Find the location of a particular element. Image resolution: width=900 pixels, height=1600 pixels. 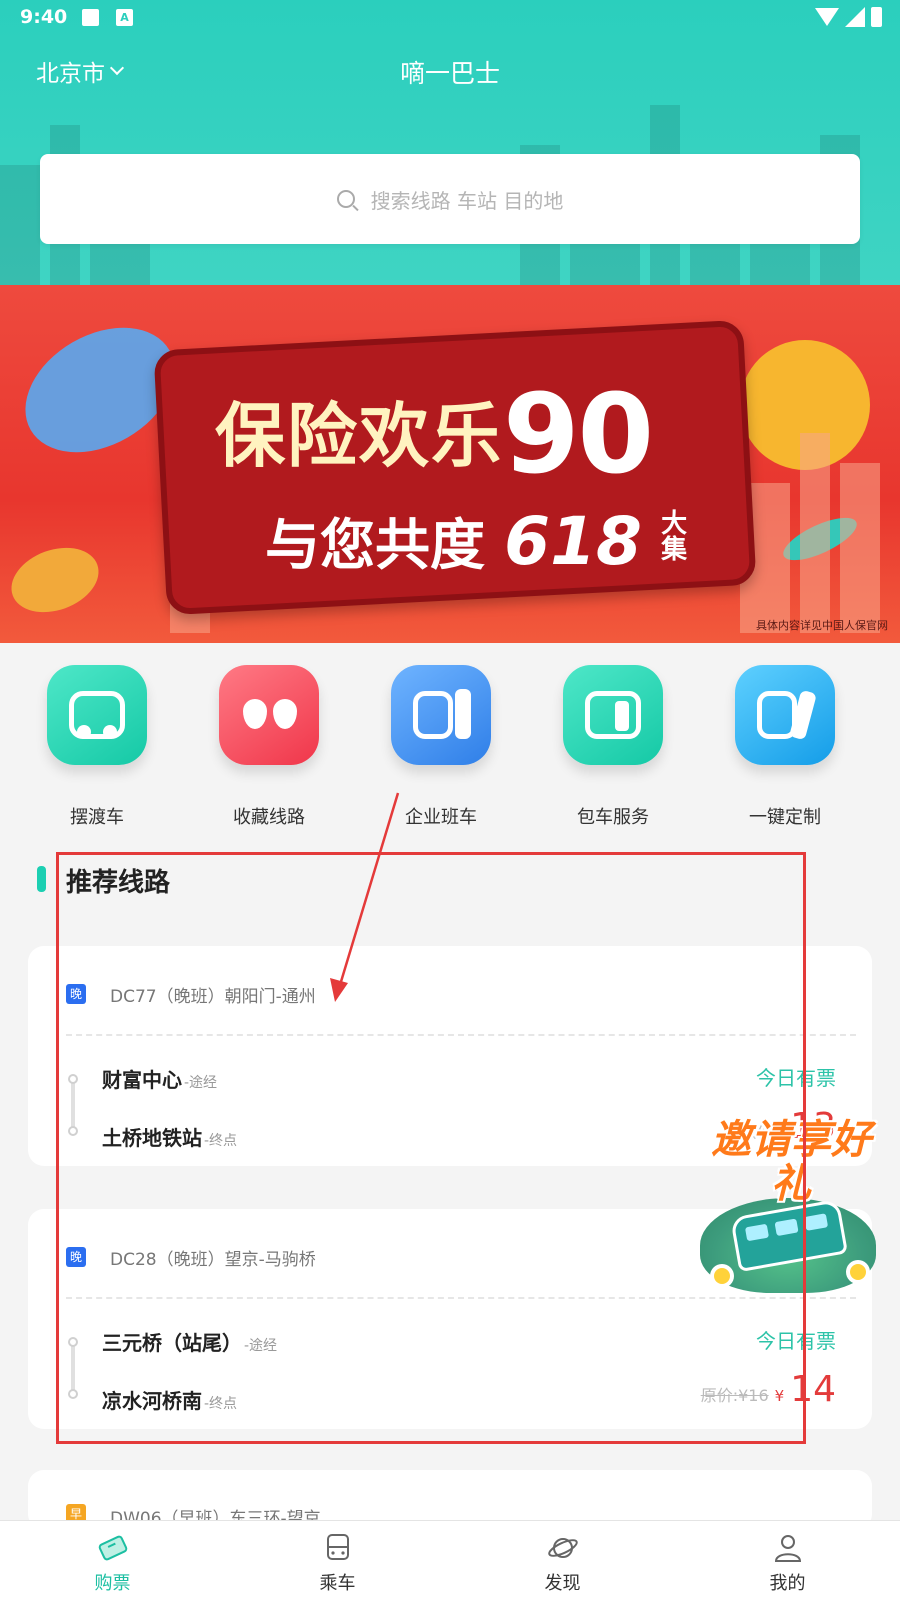

nav-label: 我的 is located at coordinates (787, 1583).